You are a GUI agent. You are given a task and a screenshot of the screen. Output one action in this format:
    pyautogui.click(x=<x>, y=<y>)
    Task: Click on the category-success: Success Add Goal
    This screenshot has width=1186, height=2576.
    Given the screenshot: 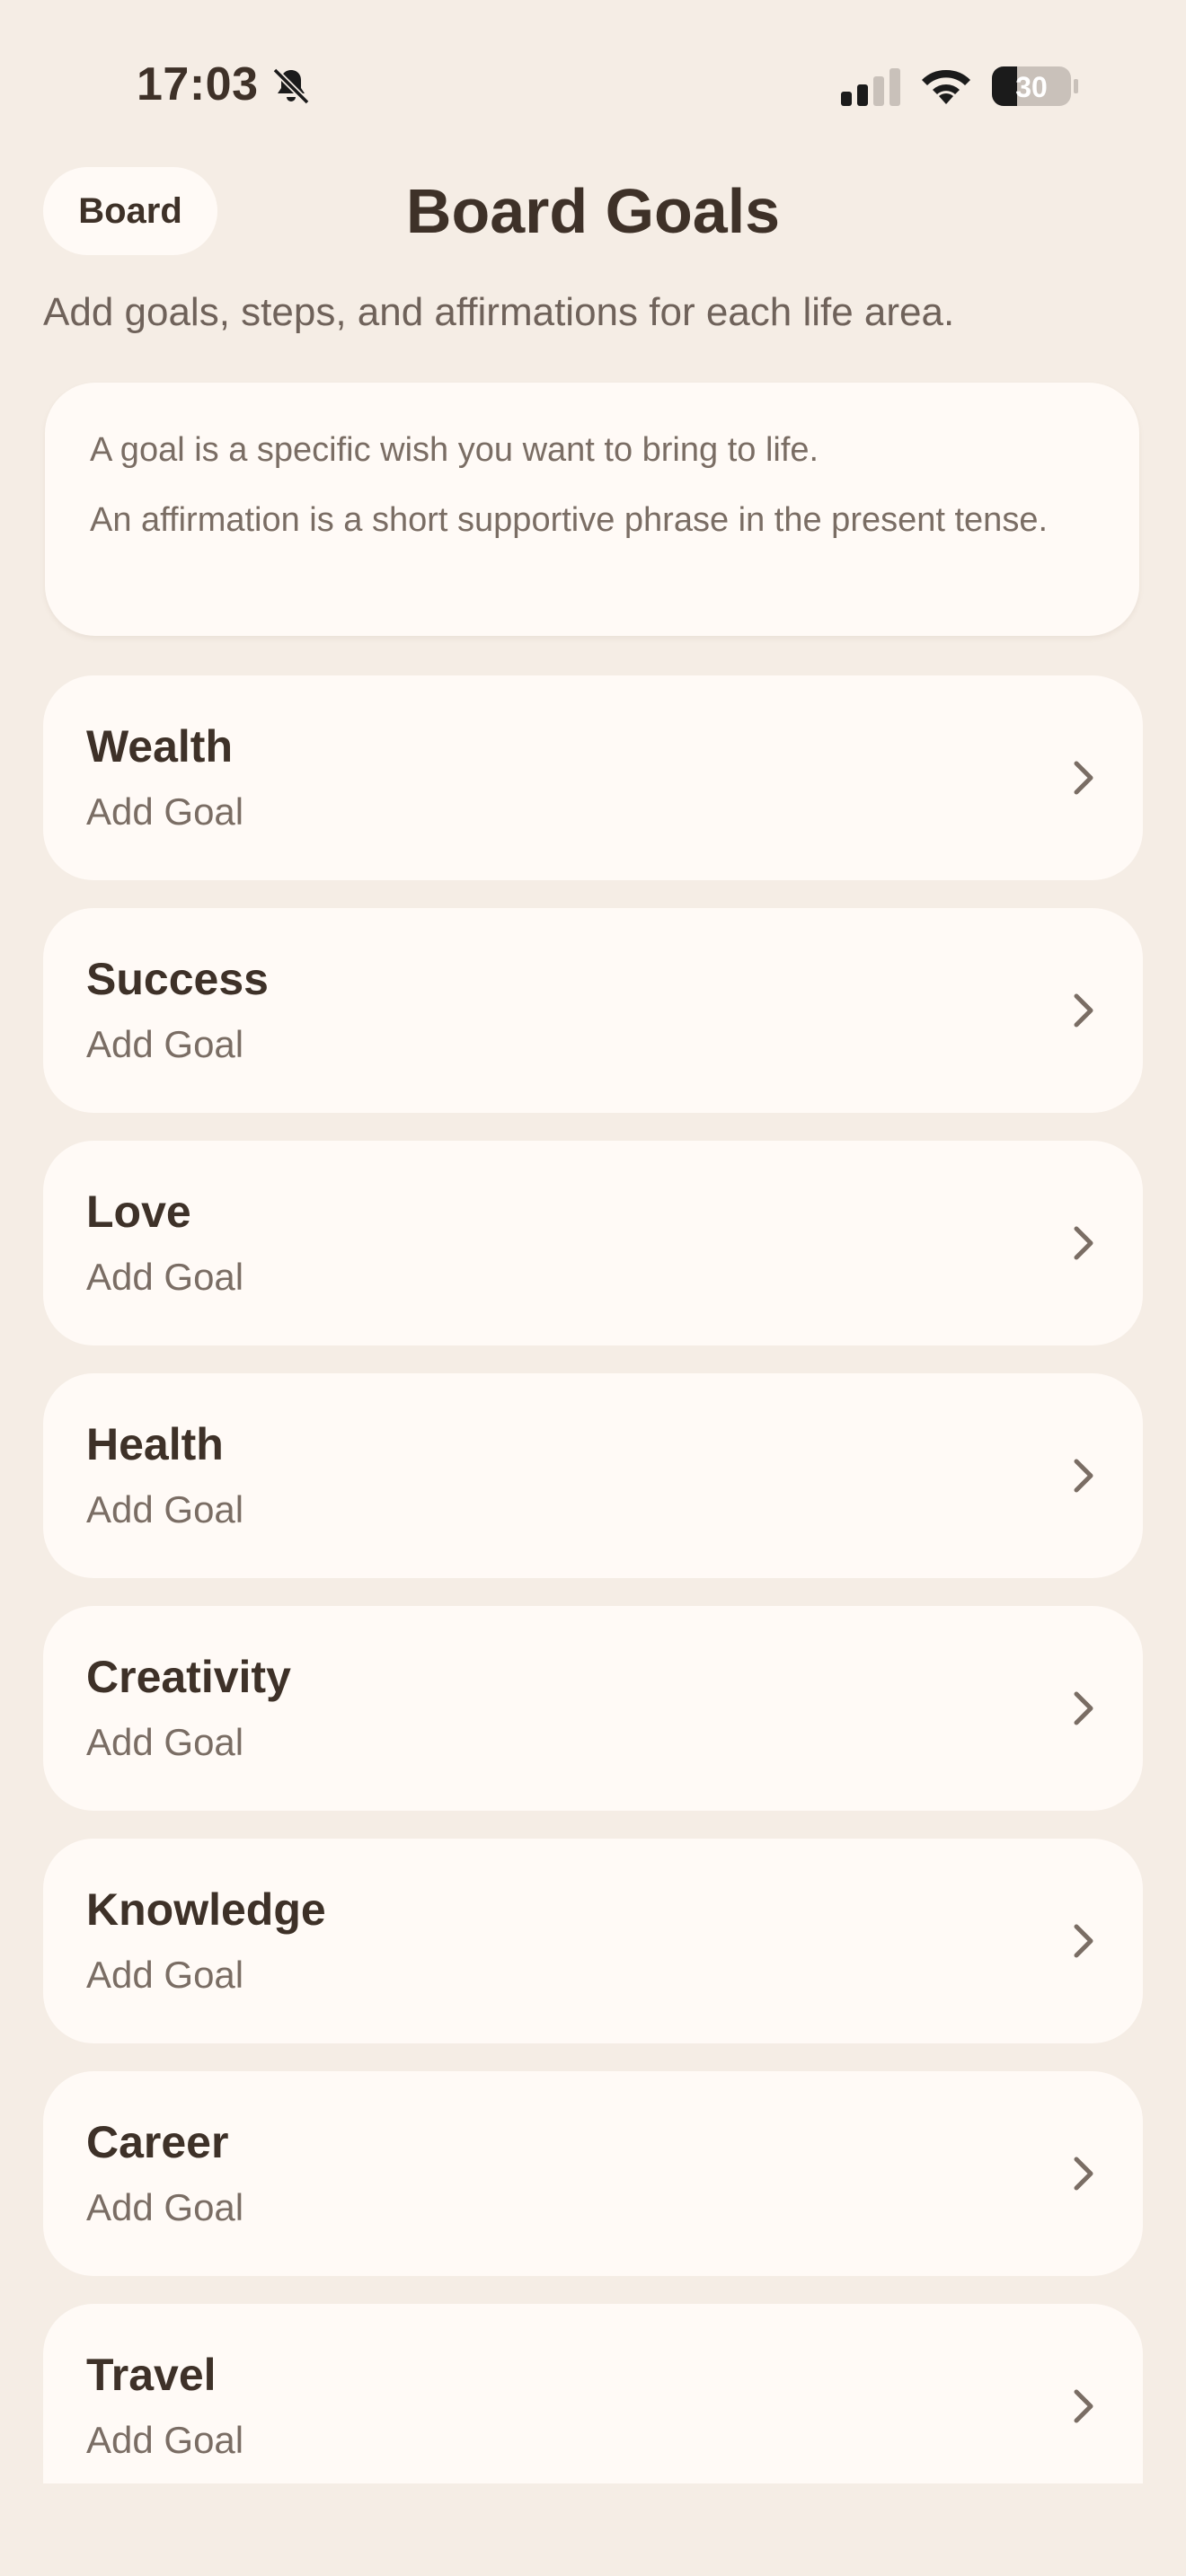 What is the action you would take?
    pyautogui.click(x=593, y=1010)
    